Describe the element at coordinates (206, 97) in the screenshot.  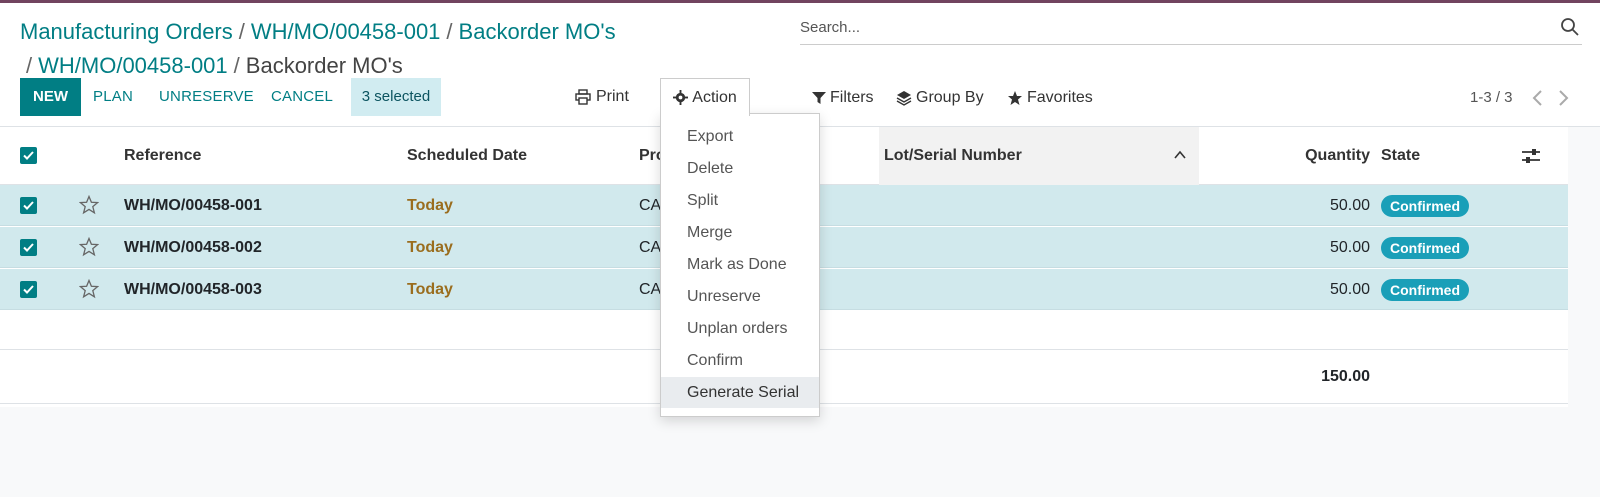
I see `unreserve-button: UNRESERVE` at that location.